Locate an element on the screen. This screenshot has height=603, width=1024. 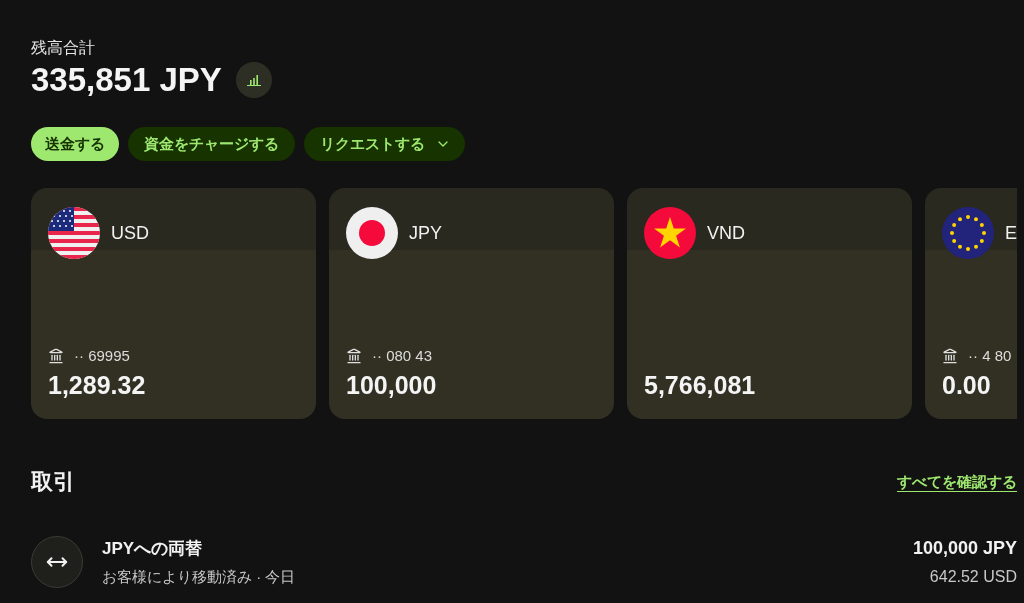
bar-chart-icon is located at coordinates (253, 80).